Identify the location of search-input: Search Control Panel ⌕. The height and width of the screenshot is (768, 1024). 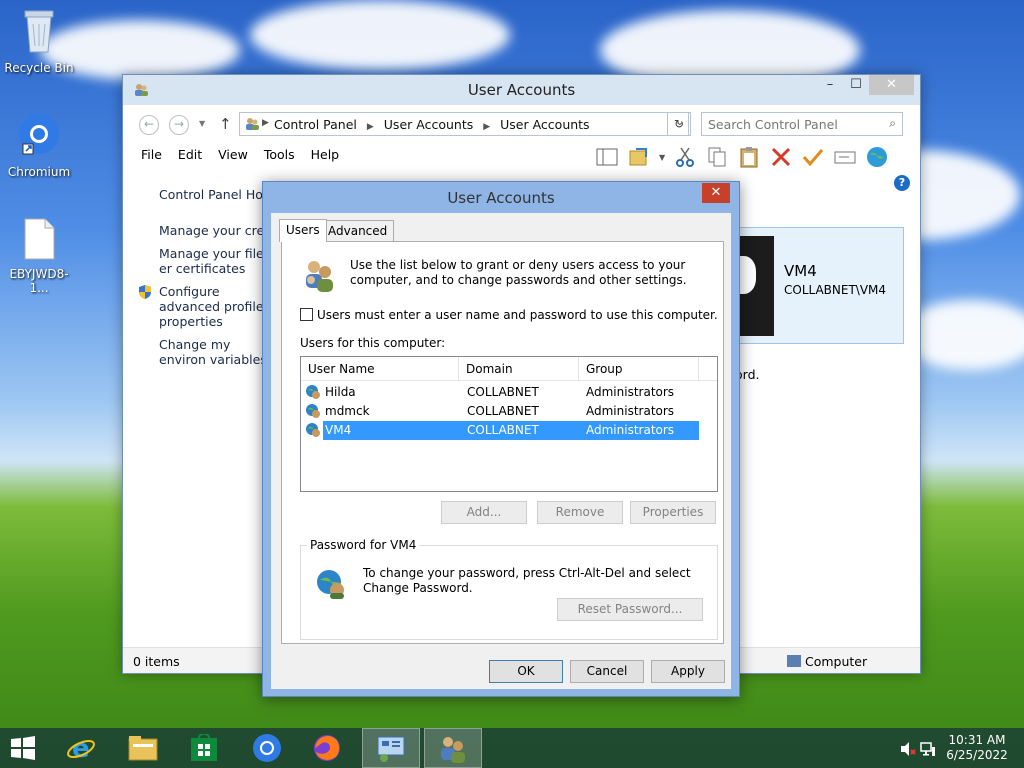
(802, 124).